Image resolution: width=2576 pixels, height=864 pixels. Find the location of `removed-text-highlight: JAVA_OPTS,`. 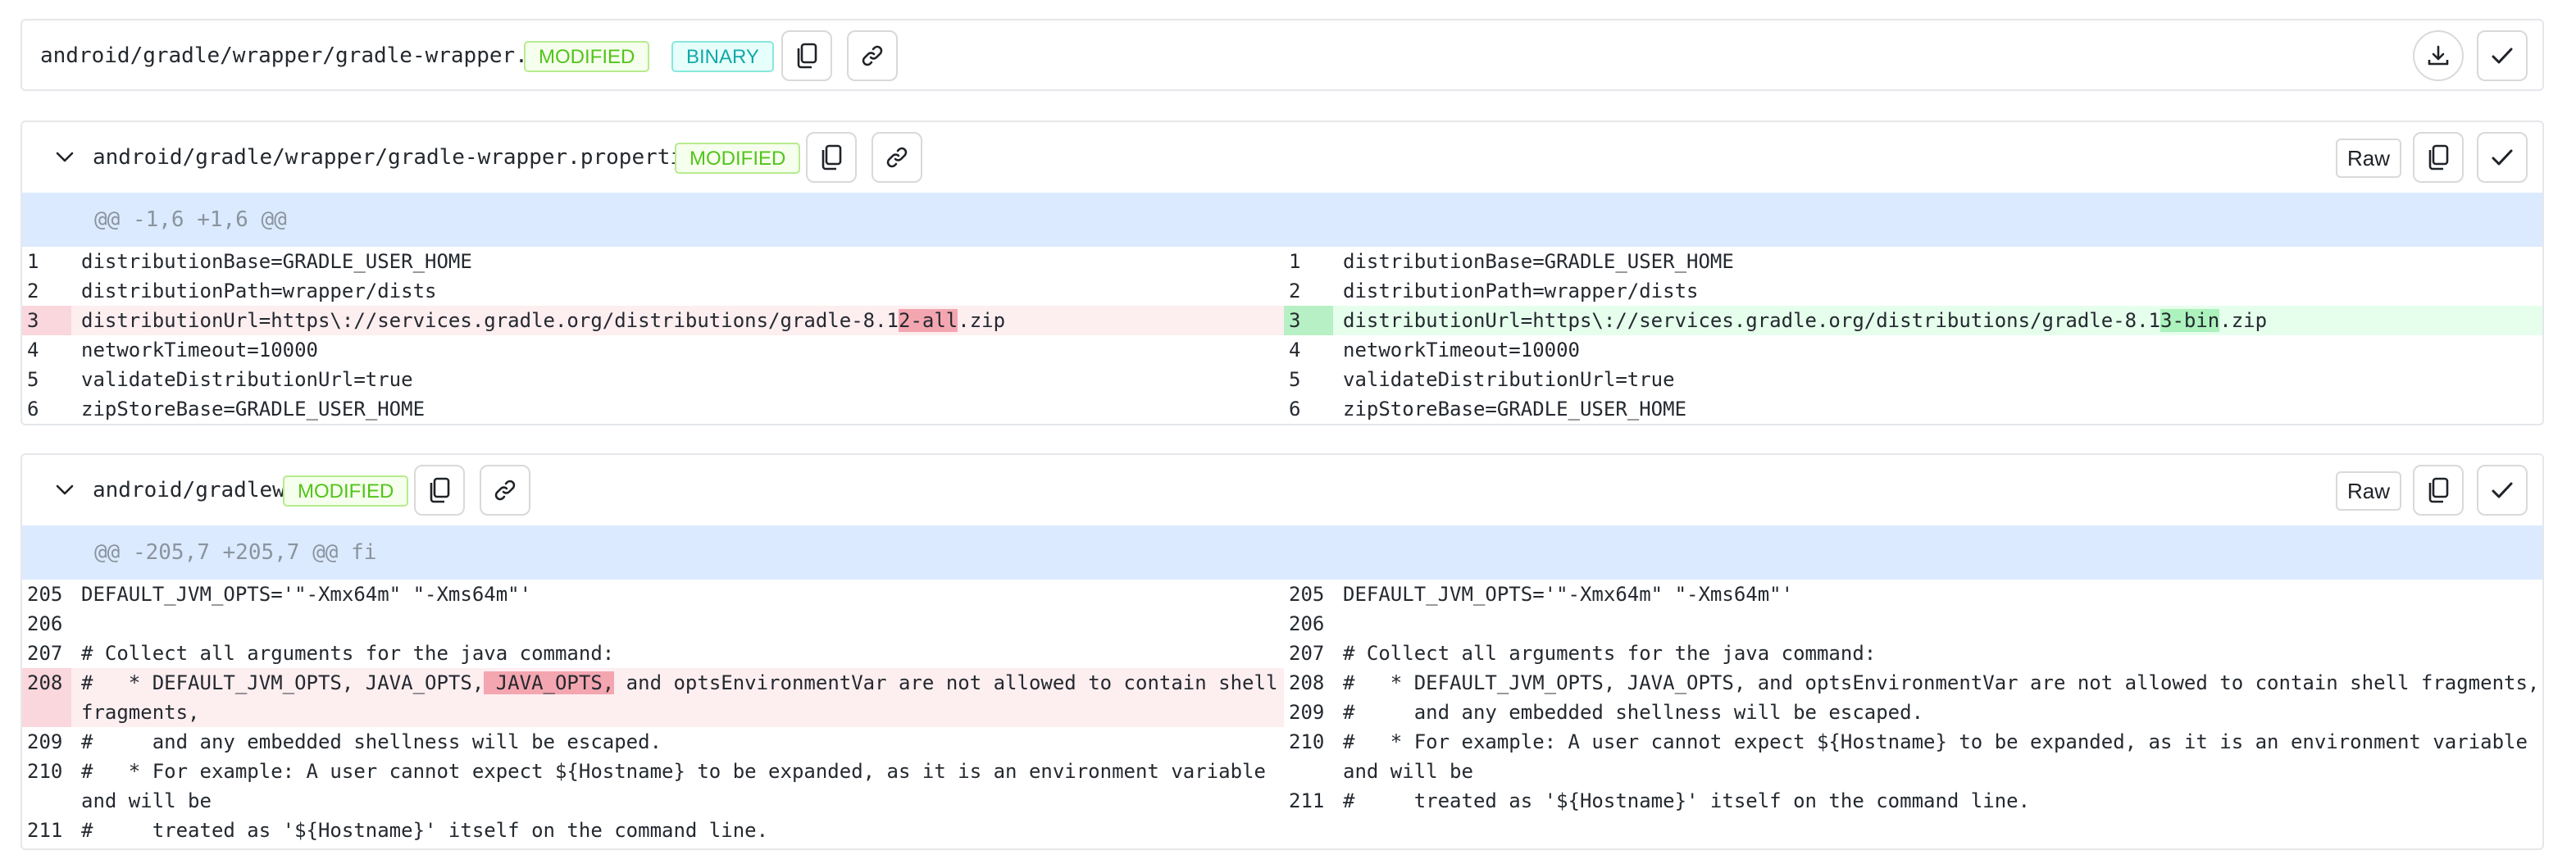

removed-text-highlight: JAVA_OPTS, is located at coordinates (549, 682).